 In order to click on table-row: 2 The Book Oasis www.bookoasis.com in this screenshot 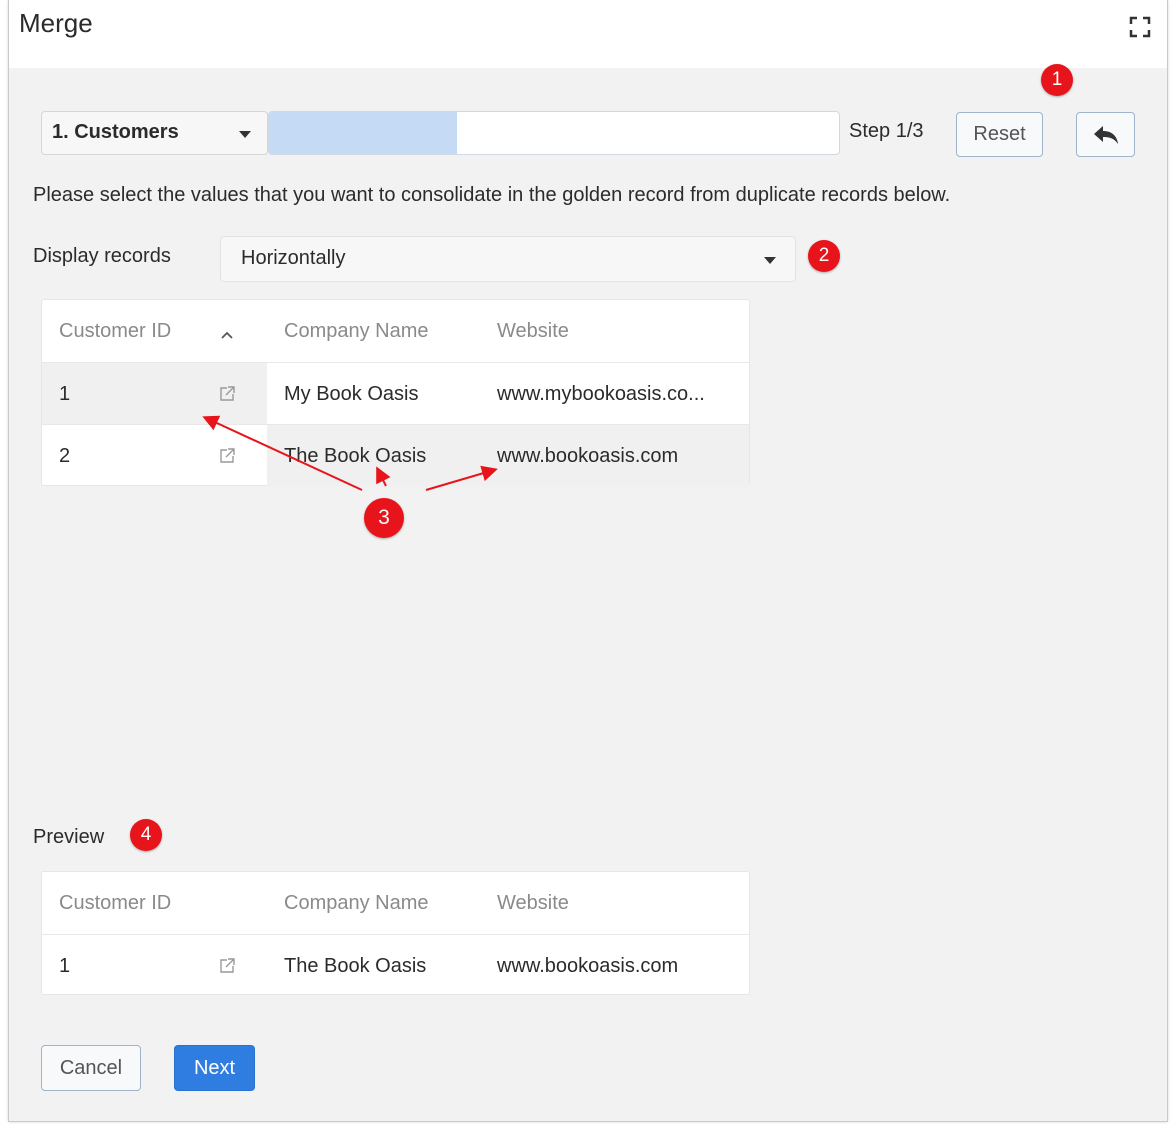, I will do `click(395, 455)`.